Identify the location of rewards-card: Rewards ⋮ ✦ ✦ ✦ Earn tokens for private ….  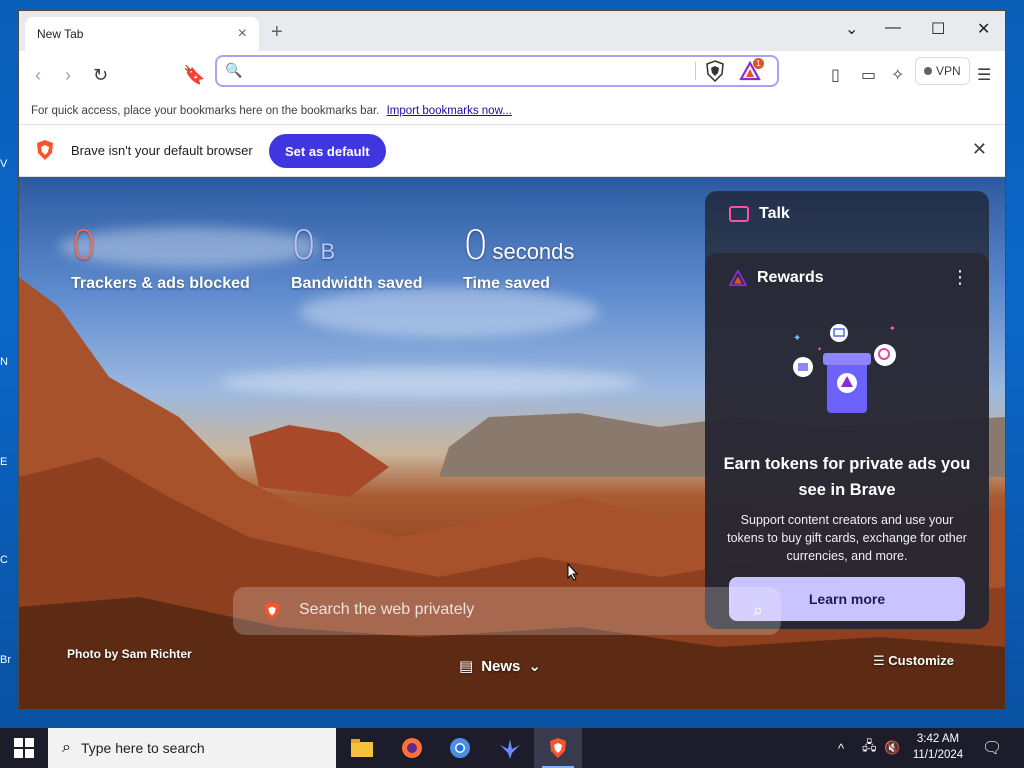
(847, 441).